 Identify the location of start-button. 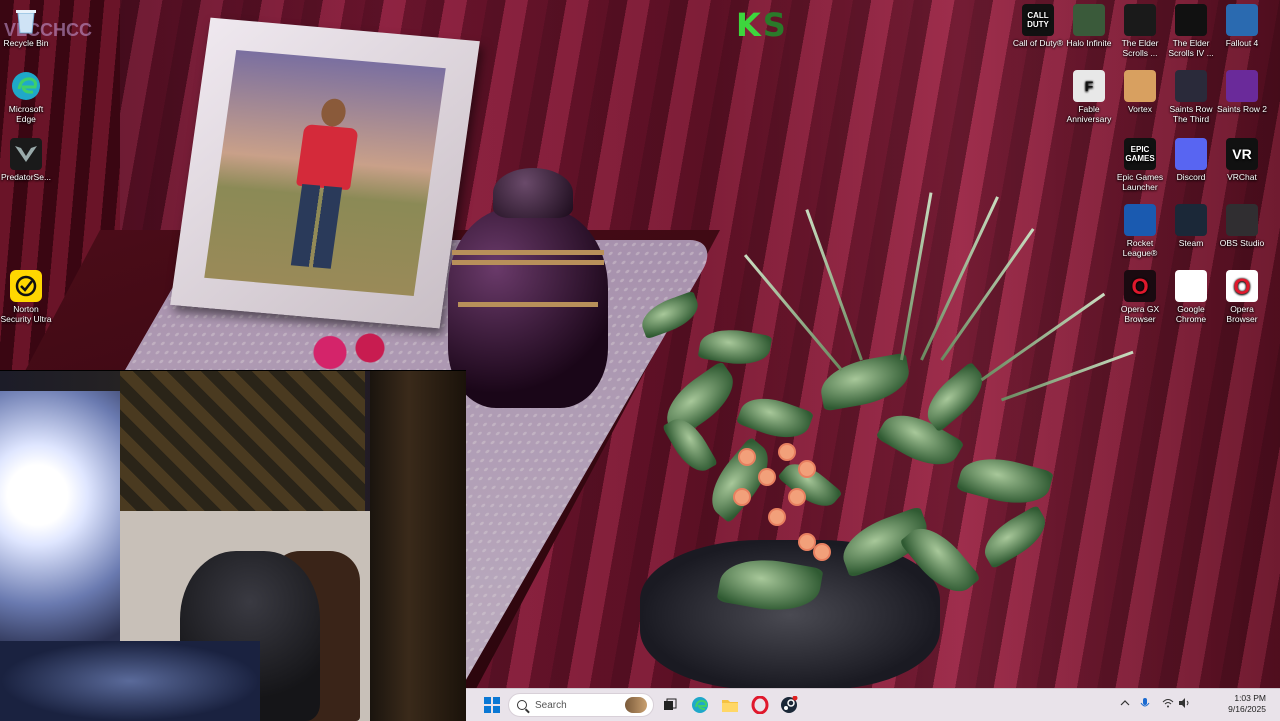
(492, 705).